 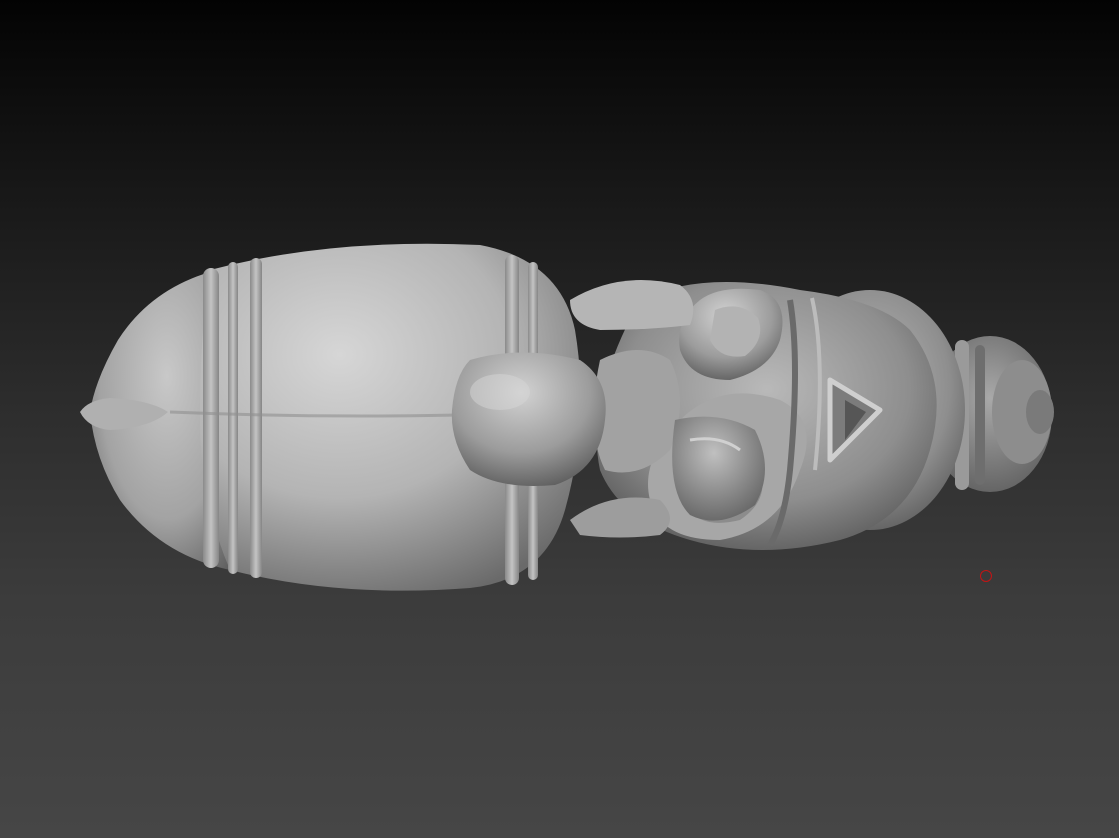 What do you see at coordinates (718, 468) in the screenshot?
I see `snout` at bounding box center [718, 468].